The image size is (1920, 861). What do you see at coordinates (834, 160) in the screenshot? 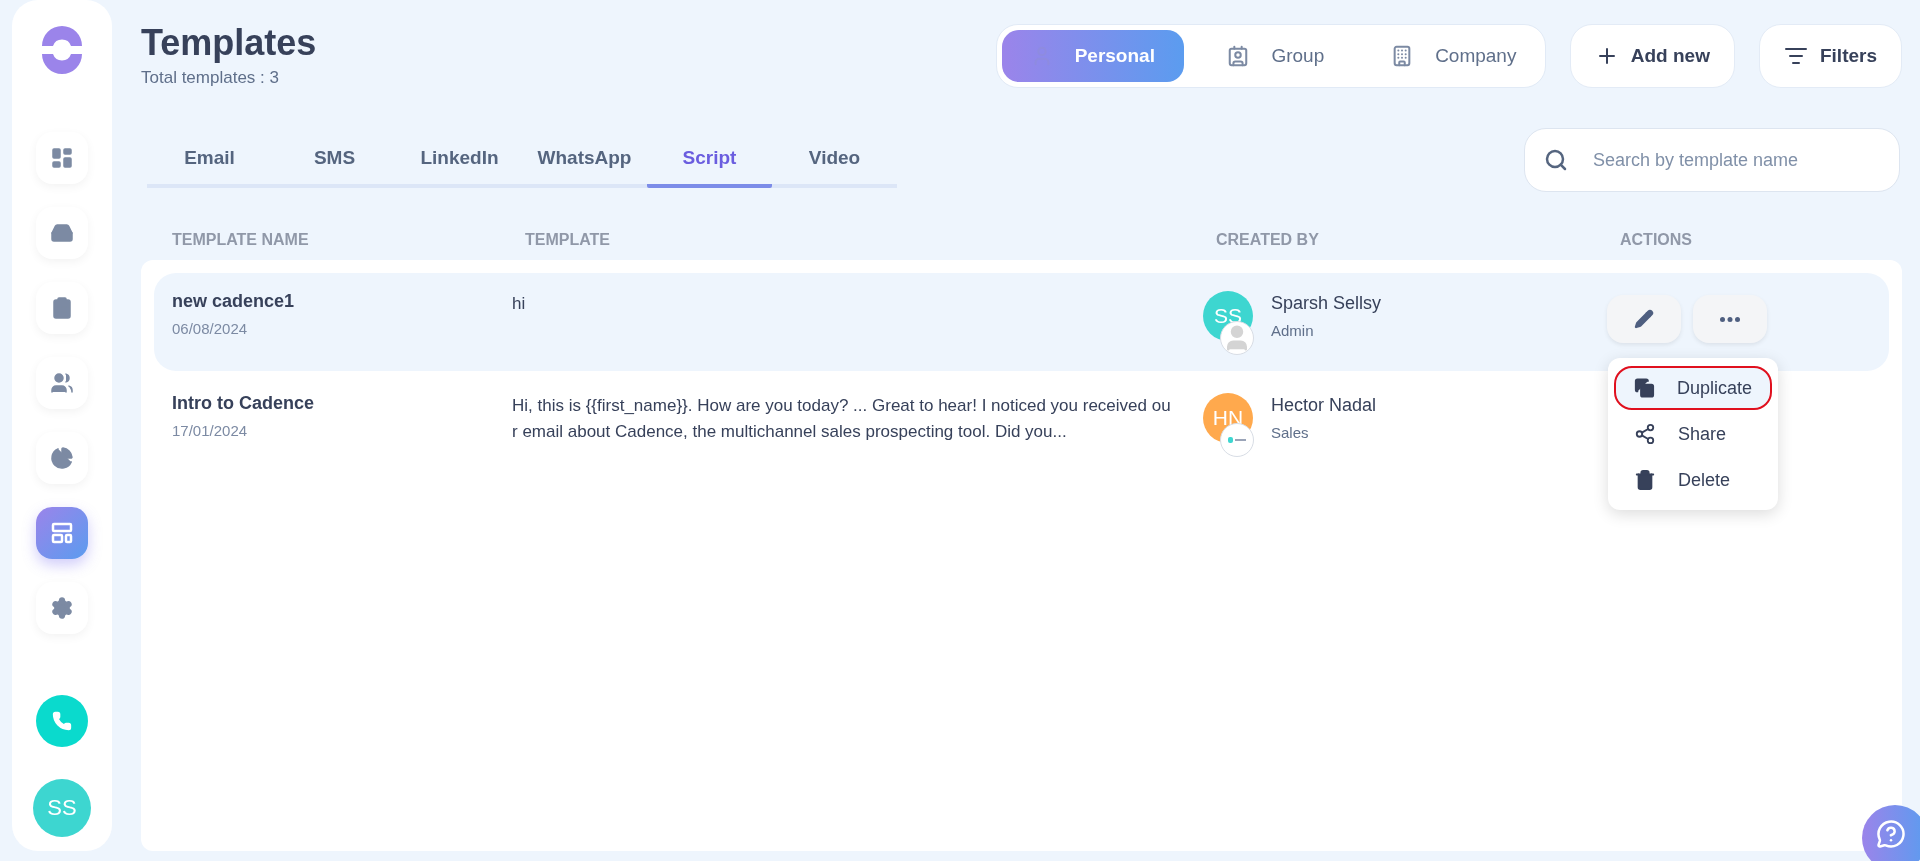
I see `channel-tab: Video` at bounding box center [834, 160].